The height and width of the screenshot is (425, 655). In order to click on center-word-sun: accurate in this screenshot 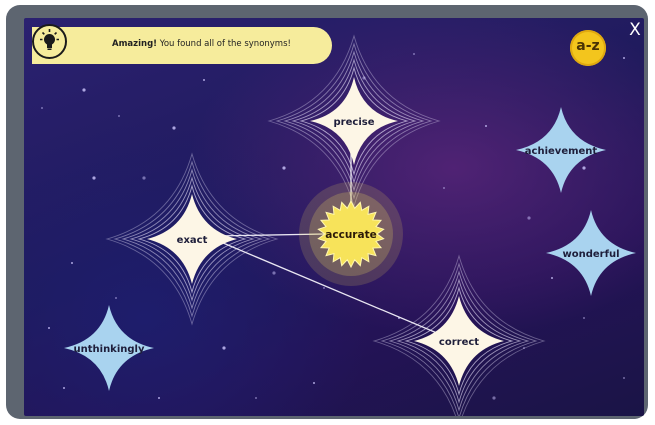, I will do `click(351, 234)`.